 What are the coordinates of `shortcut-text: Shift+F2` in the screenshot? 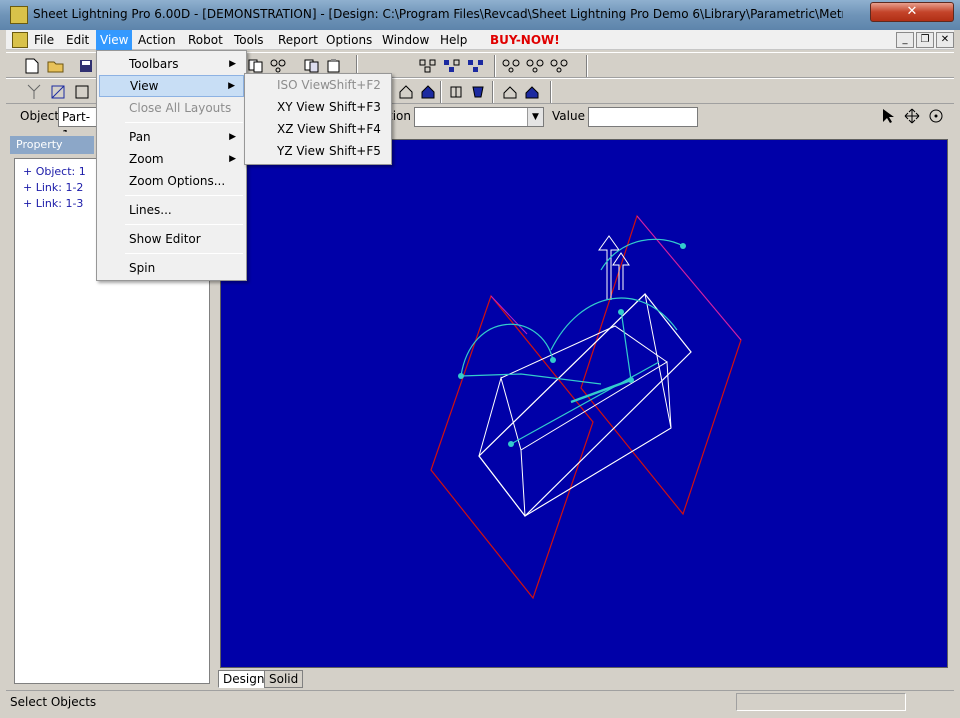 It's located at (355, 85).